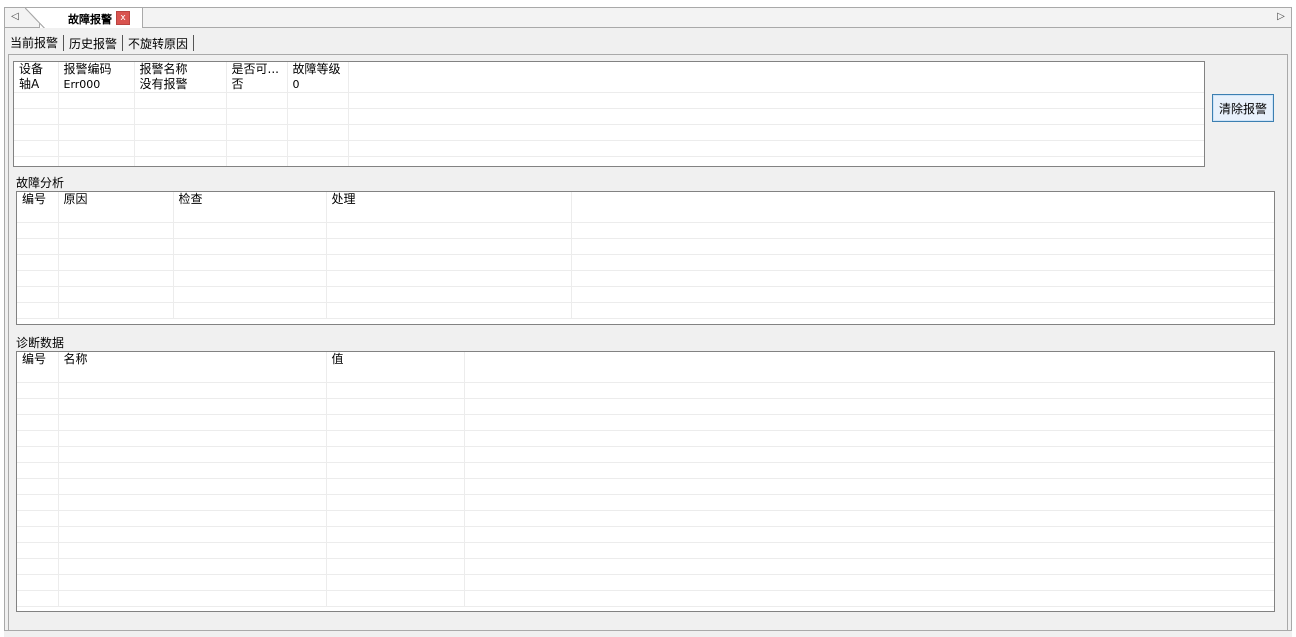  What do you see at coordinates (192, 359) in the screenshot?
I see `column-header-name: 名称` at bounding box center [192, 359].